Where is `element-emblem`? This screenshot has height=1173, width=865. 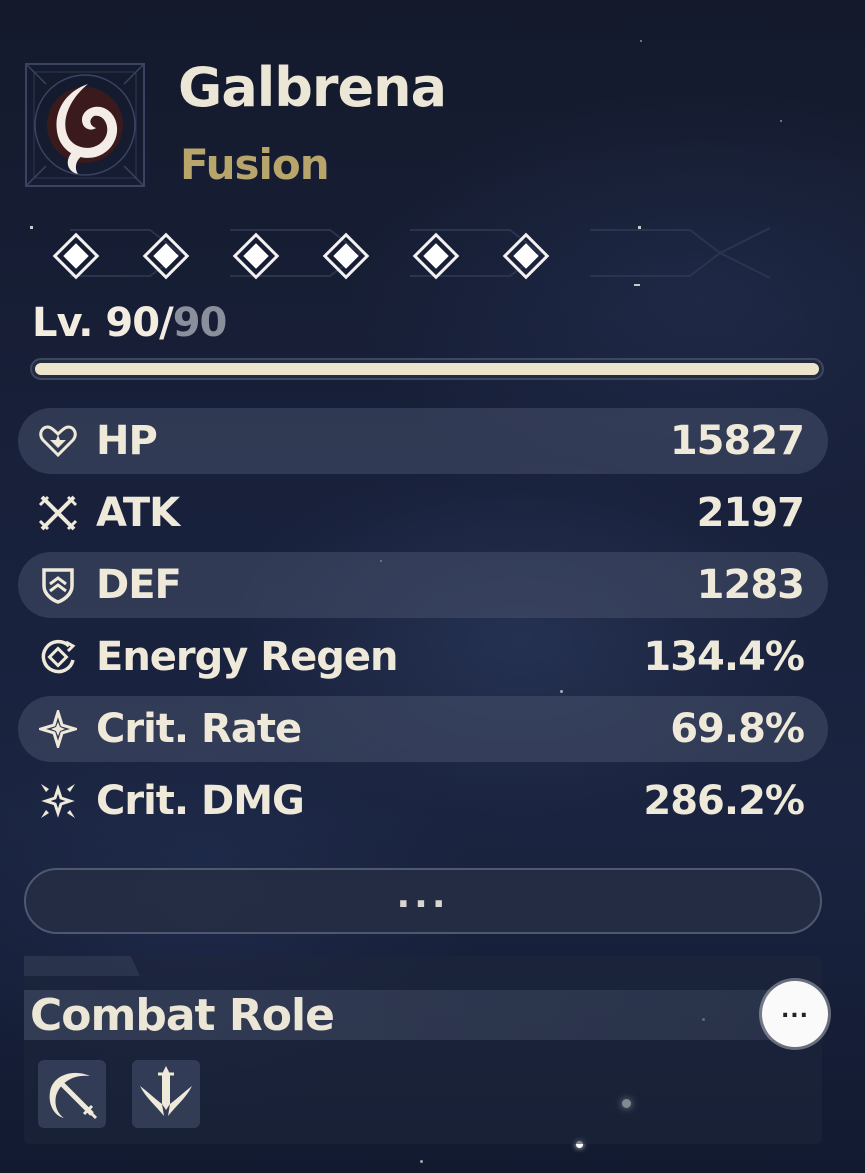 element-emblem is located at coordinates (85, 125).